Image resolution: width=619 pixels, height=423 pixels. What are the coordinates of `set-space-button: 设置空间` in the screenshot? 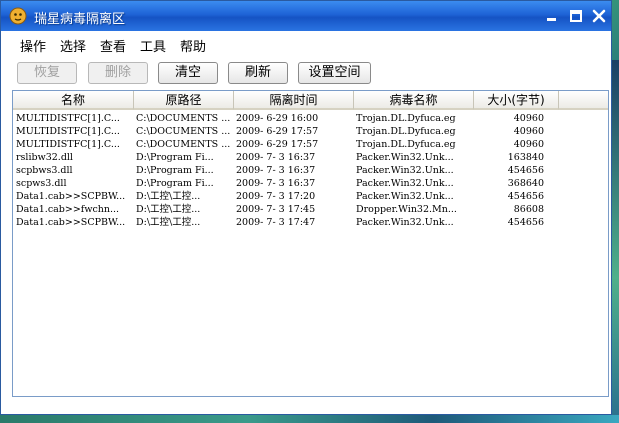 It's located at (334, 73).